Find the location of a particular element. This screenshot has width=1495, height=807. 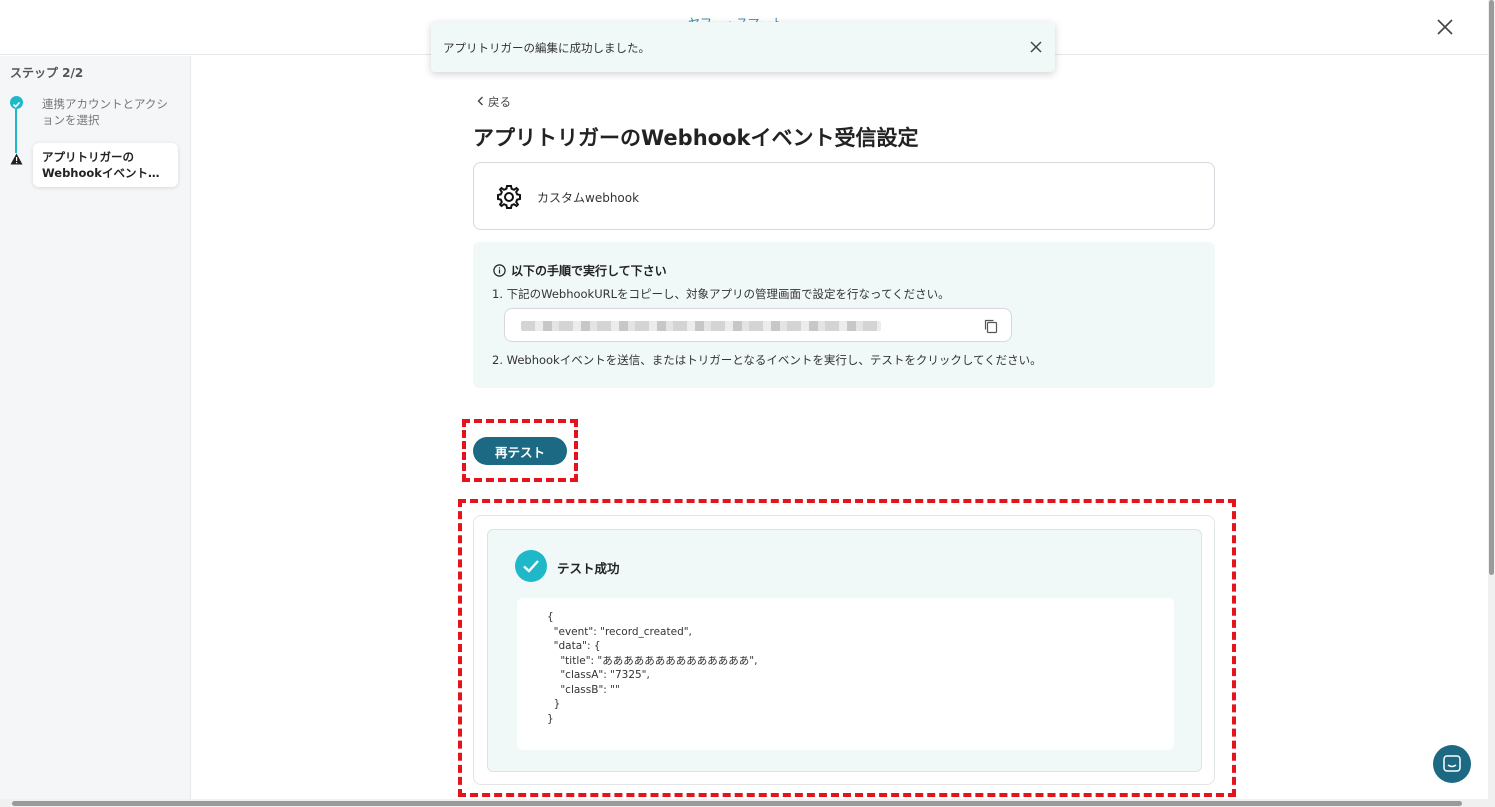

app-card: カスタムwebhook is located at coordinates (844, 196).